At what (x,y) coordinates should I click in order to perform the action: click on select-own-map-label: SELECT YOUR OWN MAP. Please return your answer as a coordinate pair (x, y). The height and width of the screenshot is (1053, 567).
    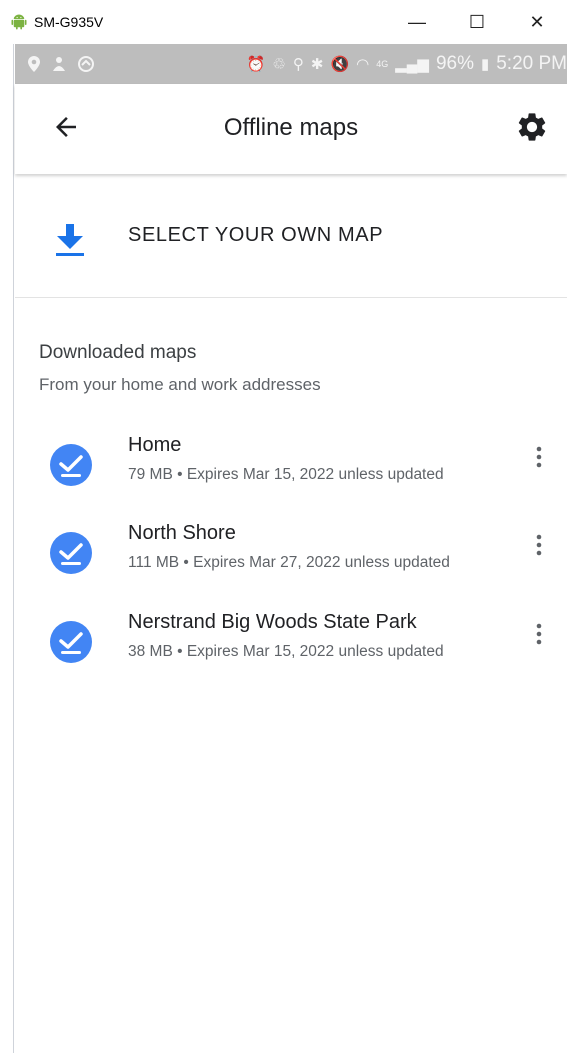
    Looking at the image, I should click on (256, 235).